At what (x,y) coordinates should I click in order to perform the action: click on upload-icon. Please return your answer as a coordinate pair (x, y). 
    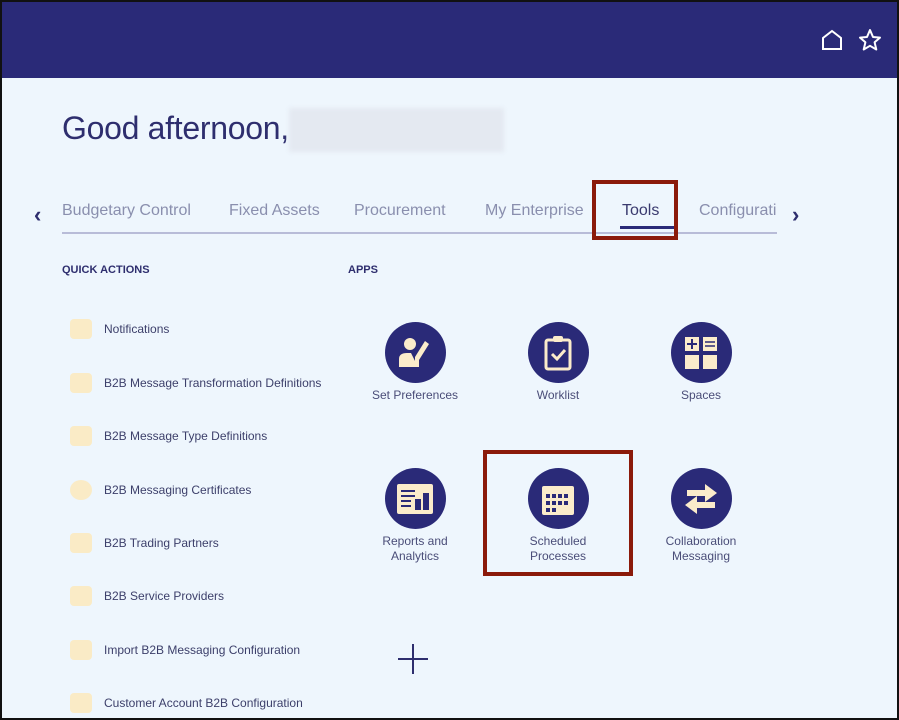
    Looking at the image, I should click on (81, 650).